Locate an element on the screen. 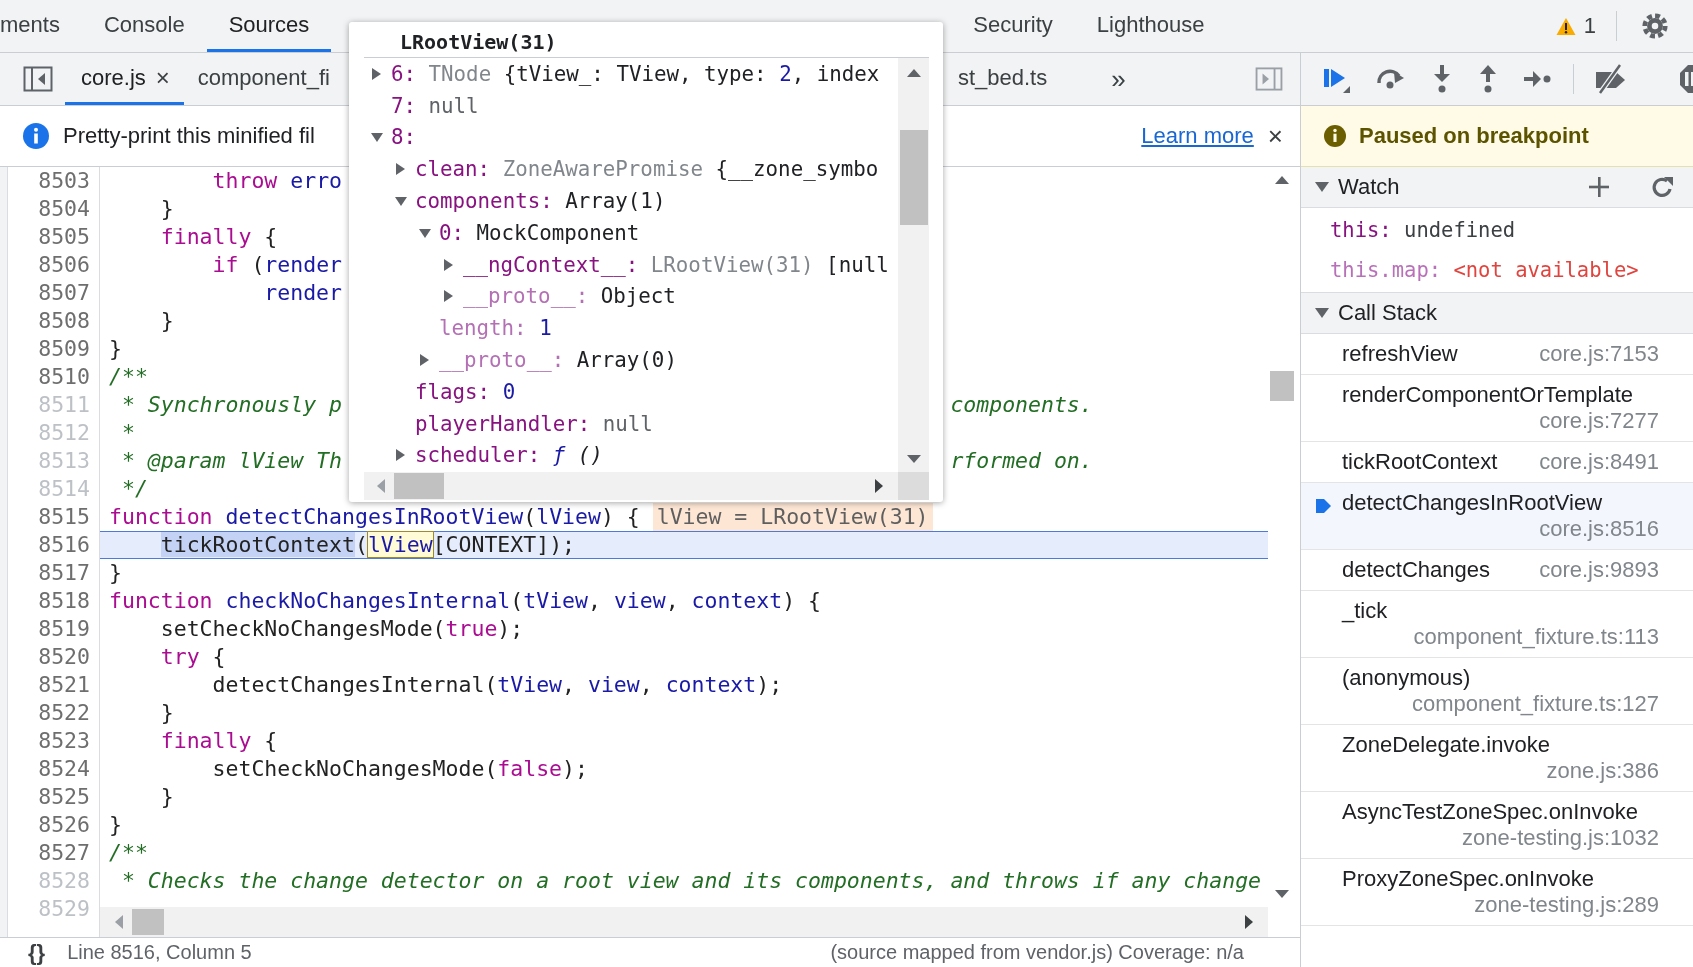  property-entry: 7: null is located at coordinates (435, 105).